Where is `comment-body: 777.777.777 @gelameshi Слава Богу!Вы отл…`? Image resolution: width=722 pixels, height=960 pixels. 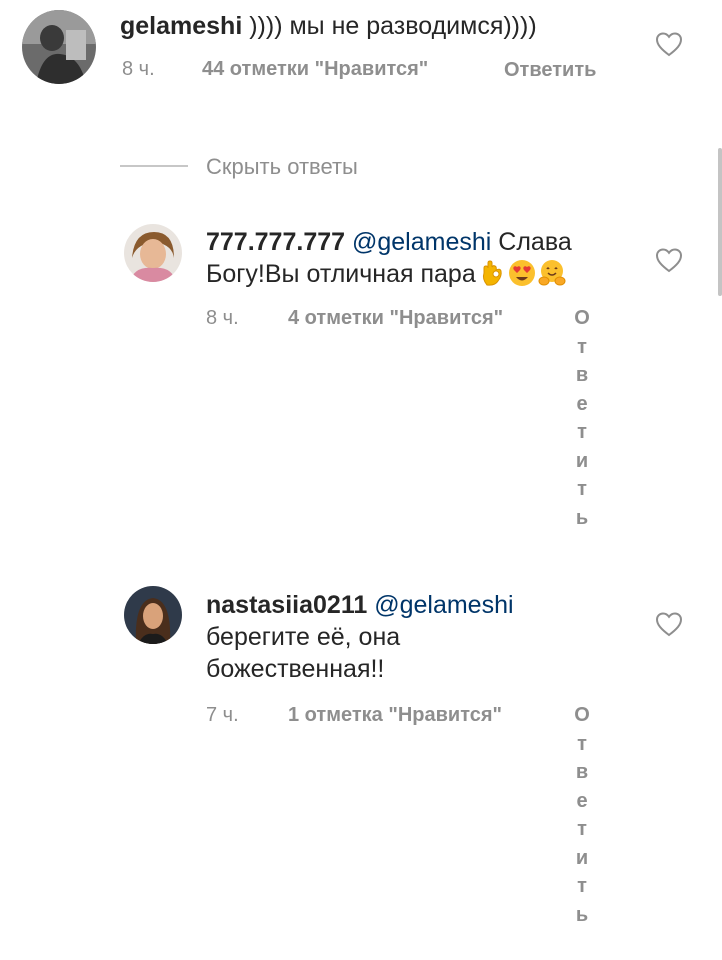
comment-body: 777.777.777 @gelameshi Слава Богу!Вы отл… is located at coordinates (421, 258).